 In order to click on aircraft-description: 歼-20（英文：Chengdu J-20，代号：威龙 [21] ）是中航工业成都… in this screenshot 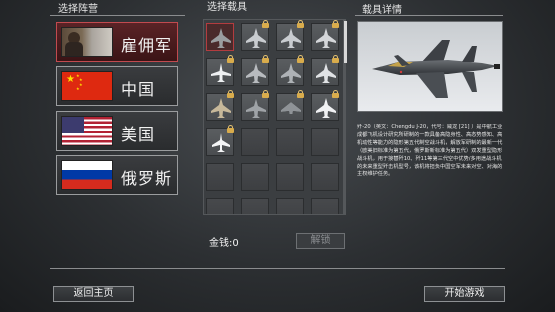, I will do `click(430, 151)`.